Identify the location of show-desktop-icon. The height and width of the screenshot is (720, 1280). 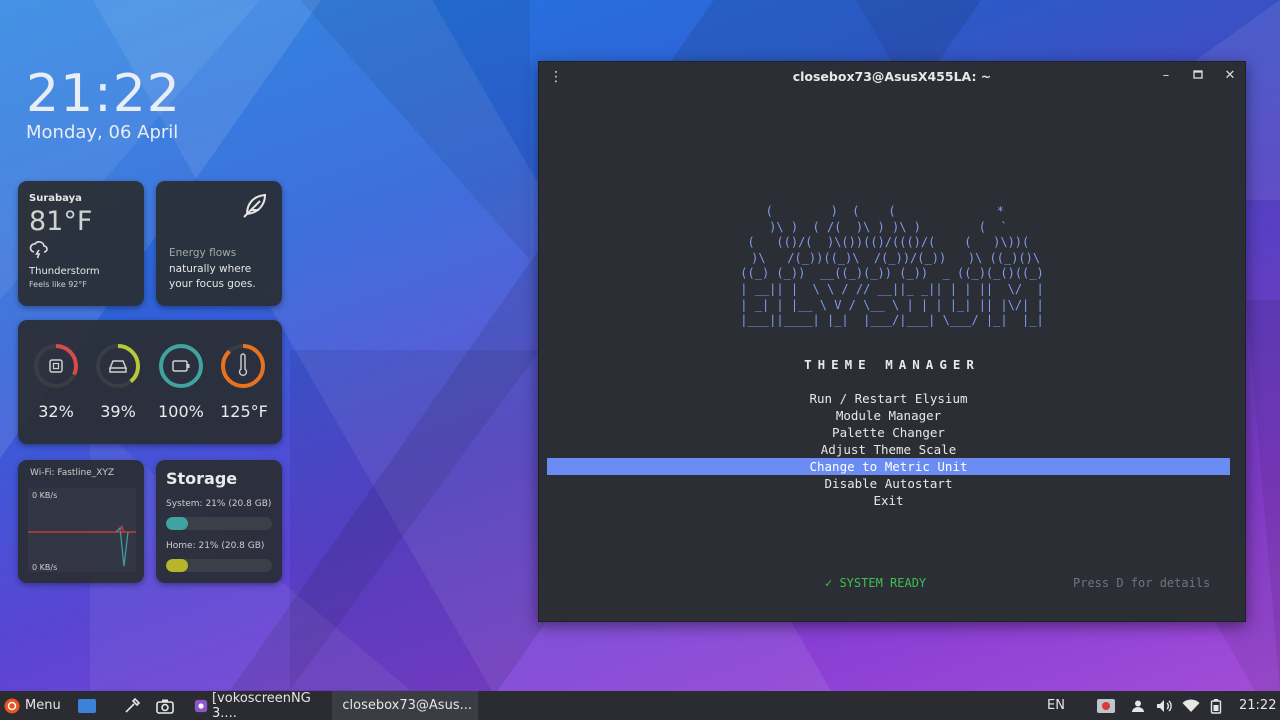
(87, 705).